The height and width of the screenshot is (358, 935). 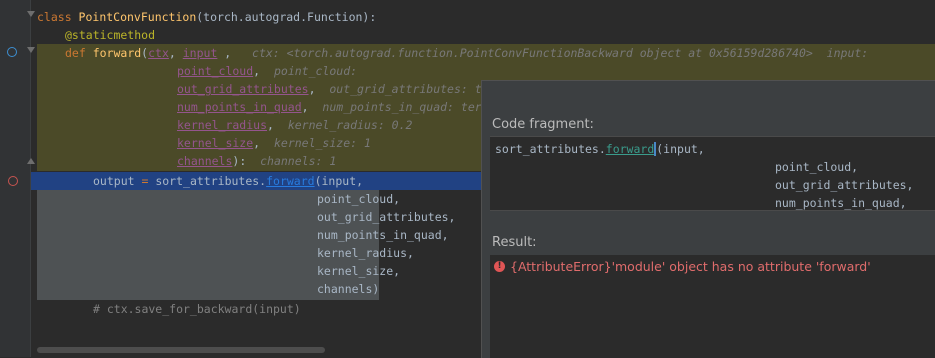 I want to click on param-name: kernel_size, so click(x=215, y=143).